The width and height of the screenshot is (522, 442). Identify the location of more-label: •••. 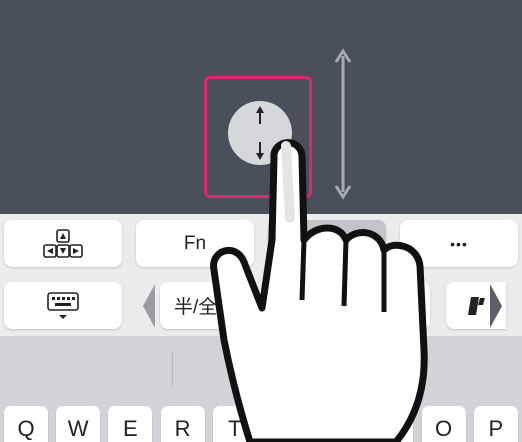
(459, 243).